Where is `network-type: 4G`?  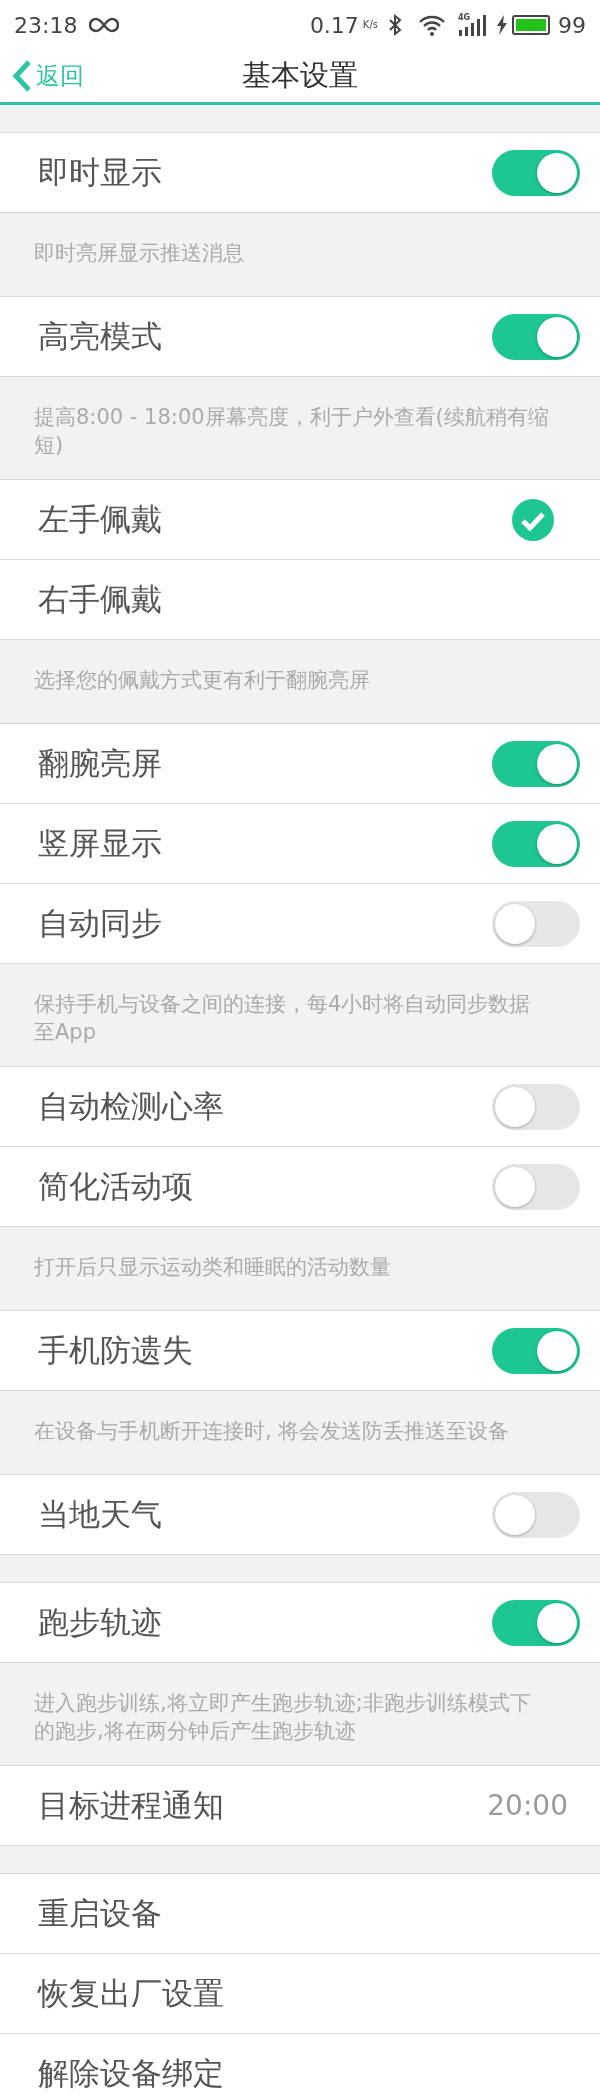 network-type: 4G is located at coordinates (464, 18).